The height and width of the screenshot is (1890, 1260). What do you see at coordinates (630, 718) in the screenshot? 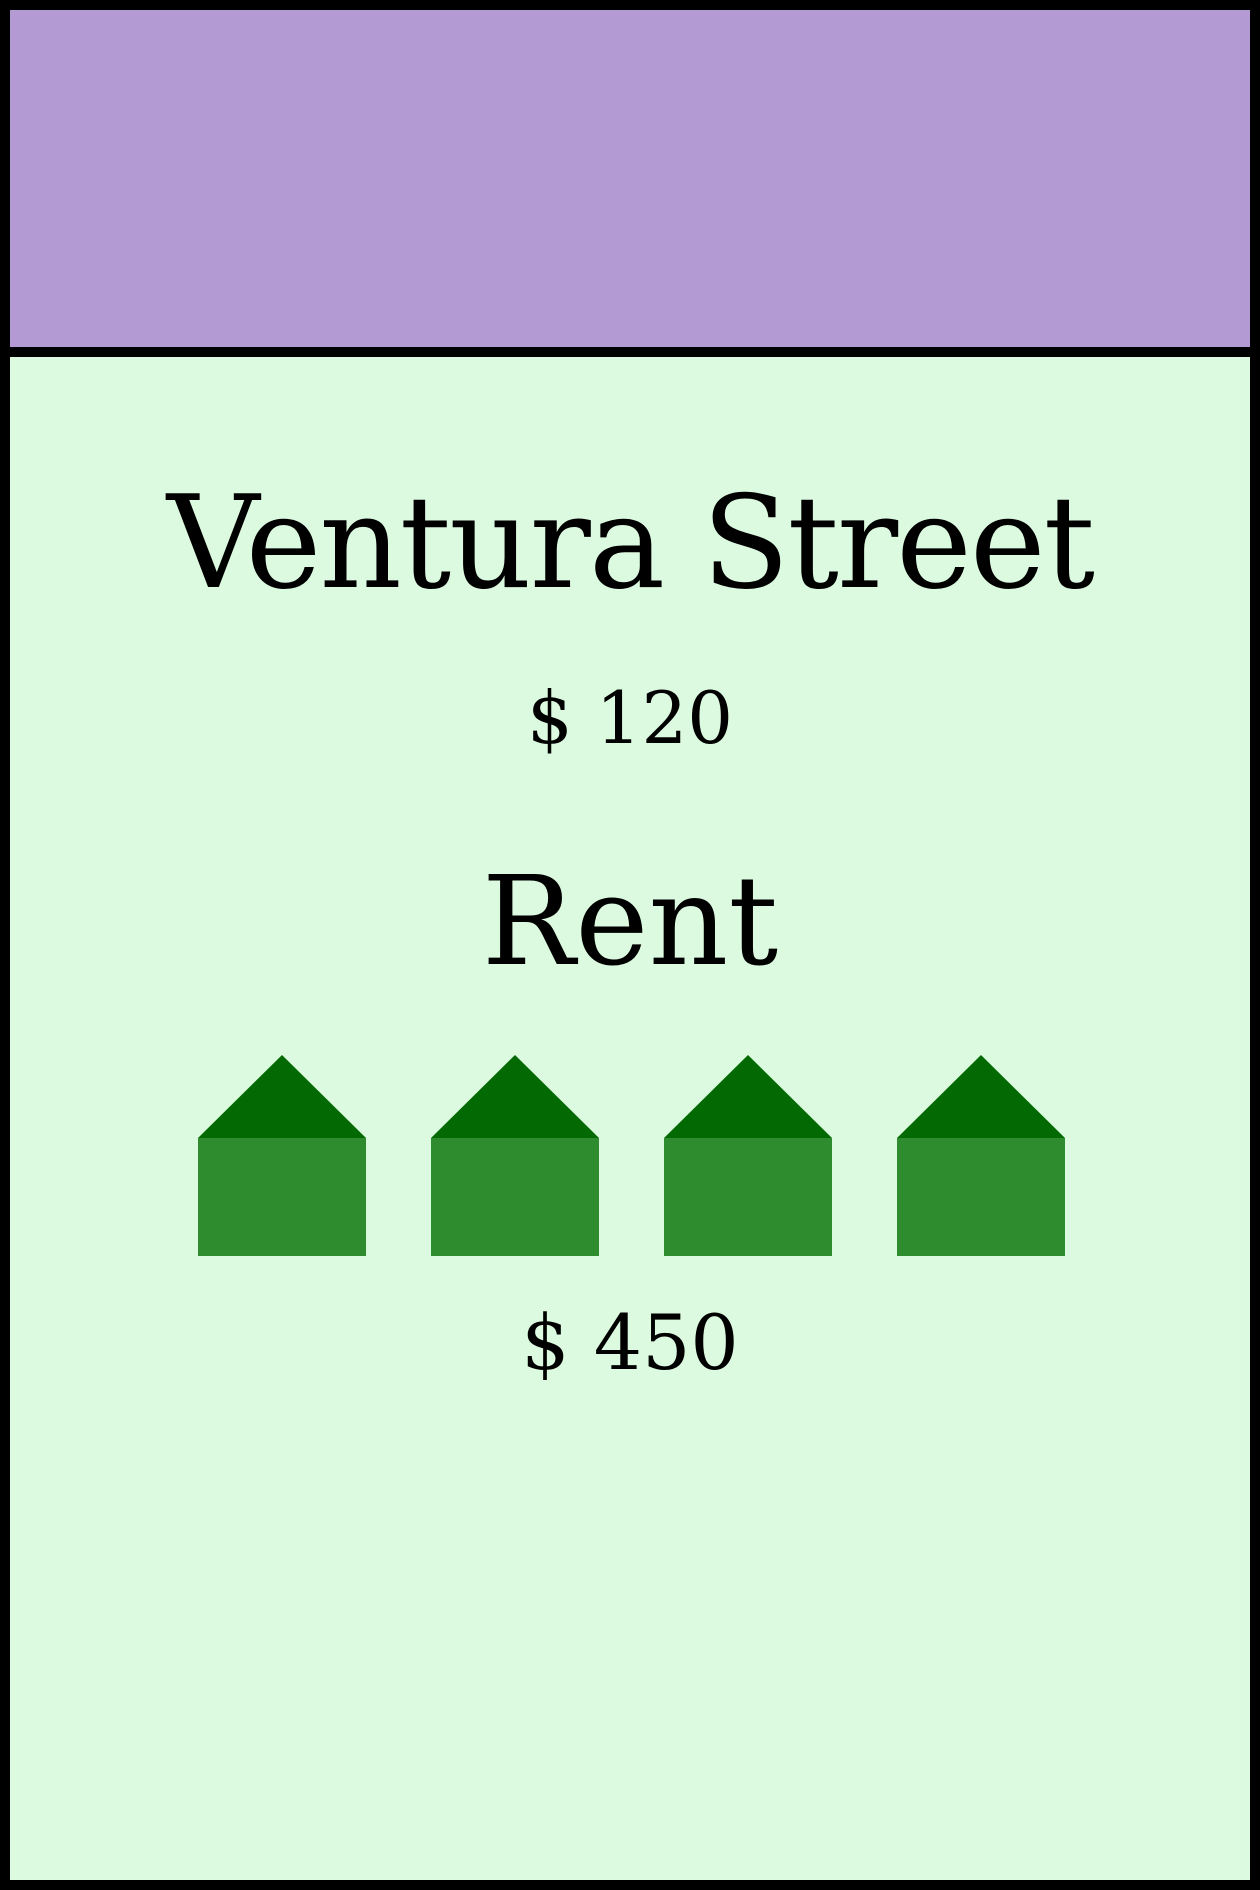
I see `property-price: $ 120` at bounding box center [630, 718].